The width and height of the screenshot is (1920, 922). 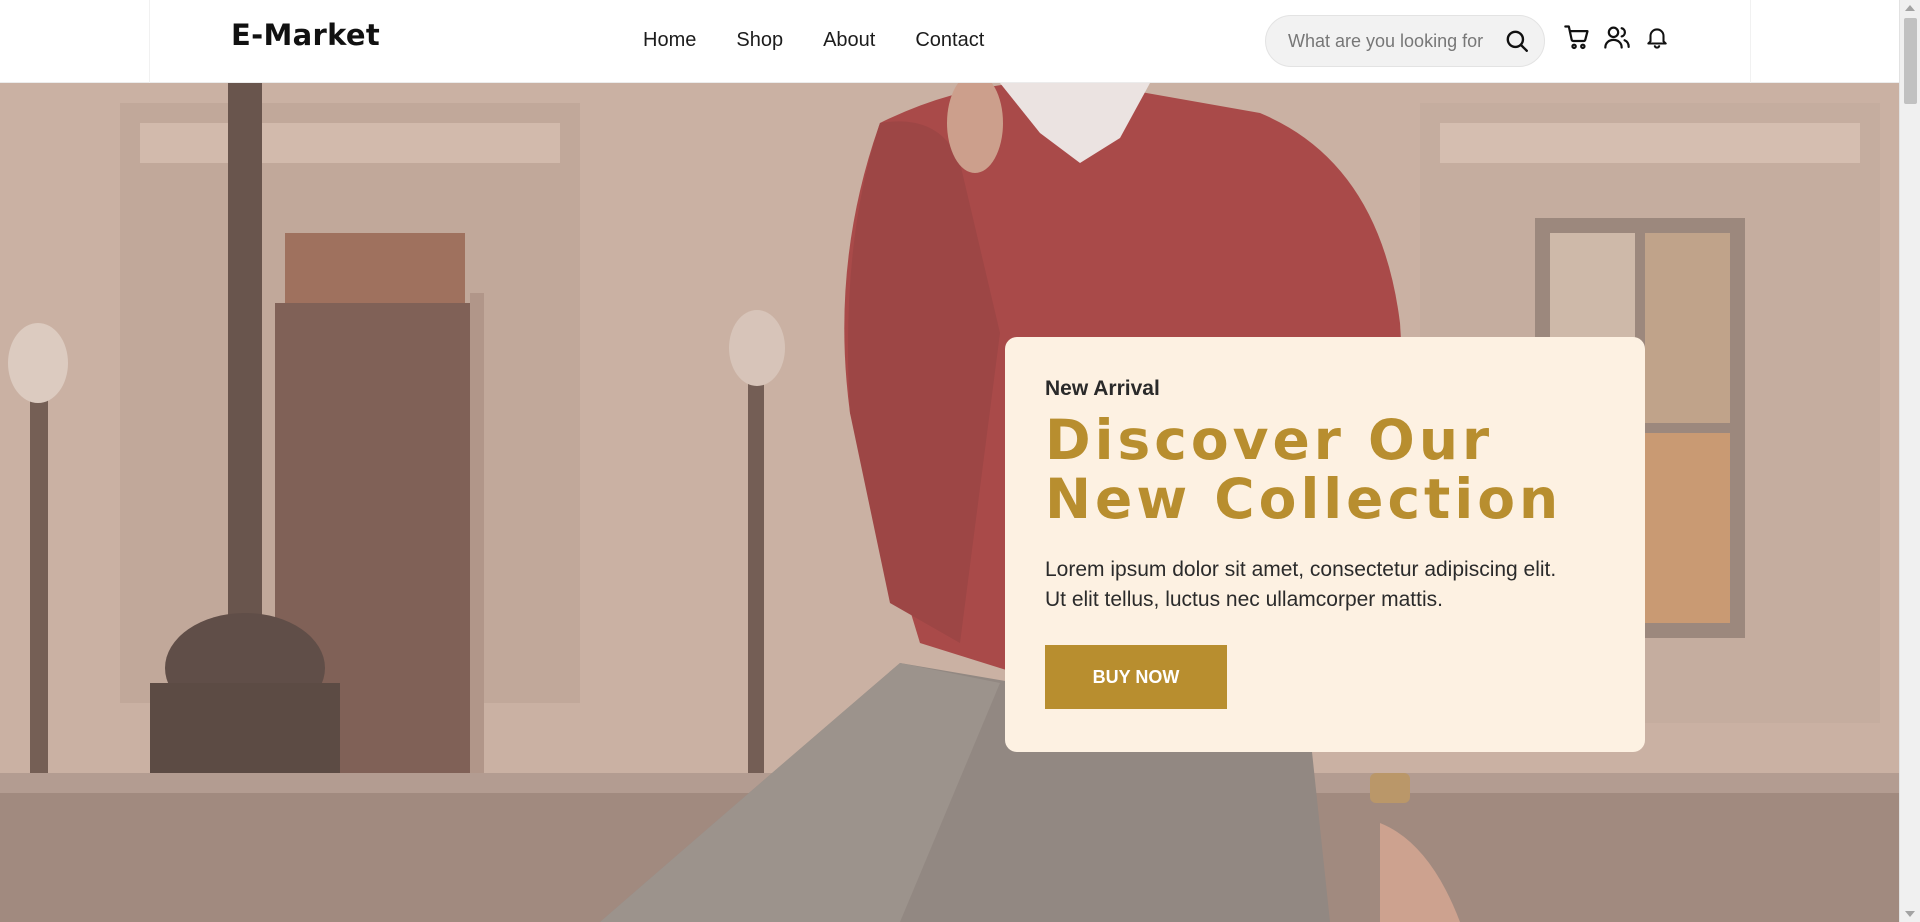 What do you see at coordinates (849, 40) in the screenshot?
I see `nav-about-link: About` at bounding box center [849, 40].